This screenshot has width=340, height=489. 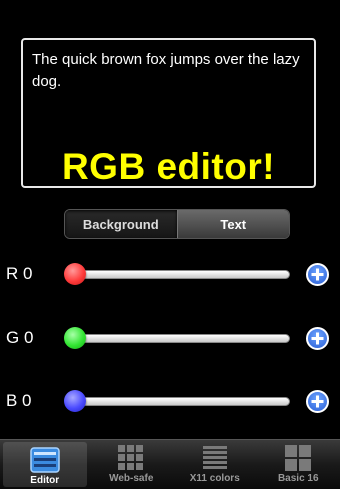 I want to click on blue-increment-button, so click(x=317, y=401).